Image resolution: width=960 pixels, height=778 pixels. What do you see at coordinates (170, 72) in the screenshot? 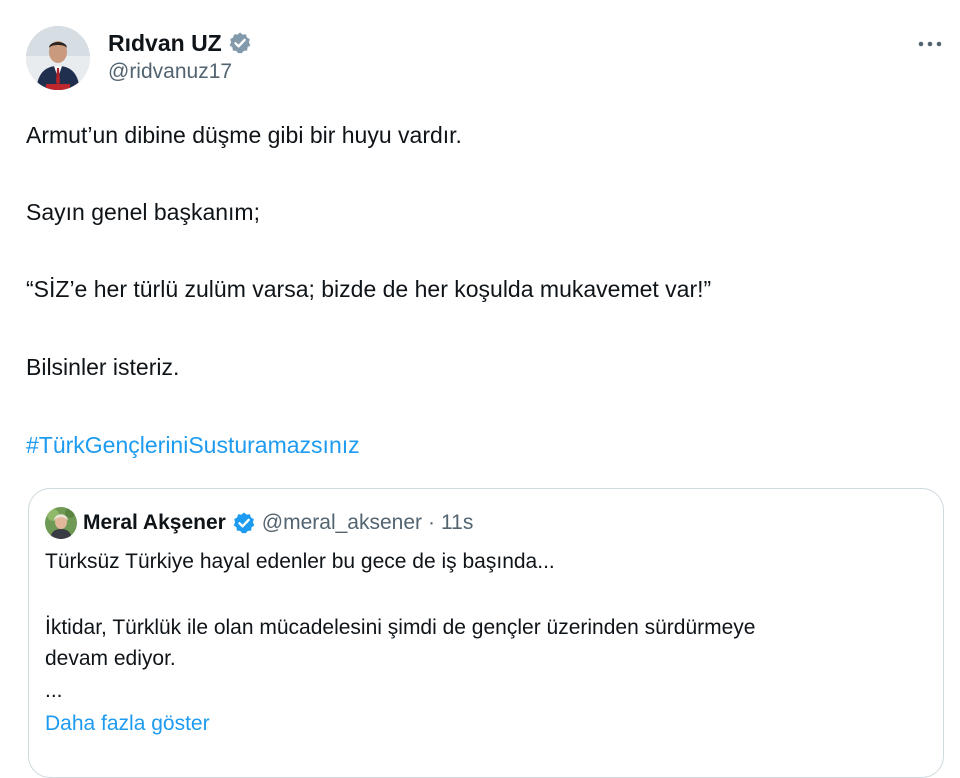
I see `author-handle: @ridvanuz17` at bounding box center [170, 72].